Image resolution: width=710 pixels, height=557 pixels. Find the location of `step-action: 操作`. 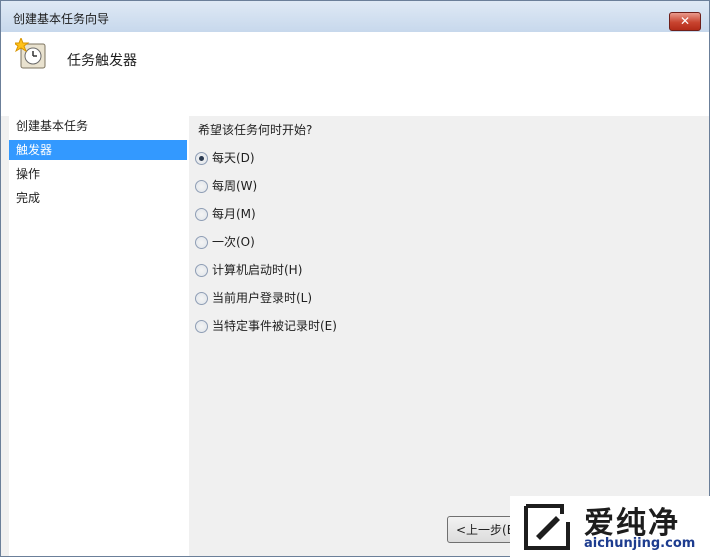

step-action: 操作 is located at coordinates (98, 174).